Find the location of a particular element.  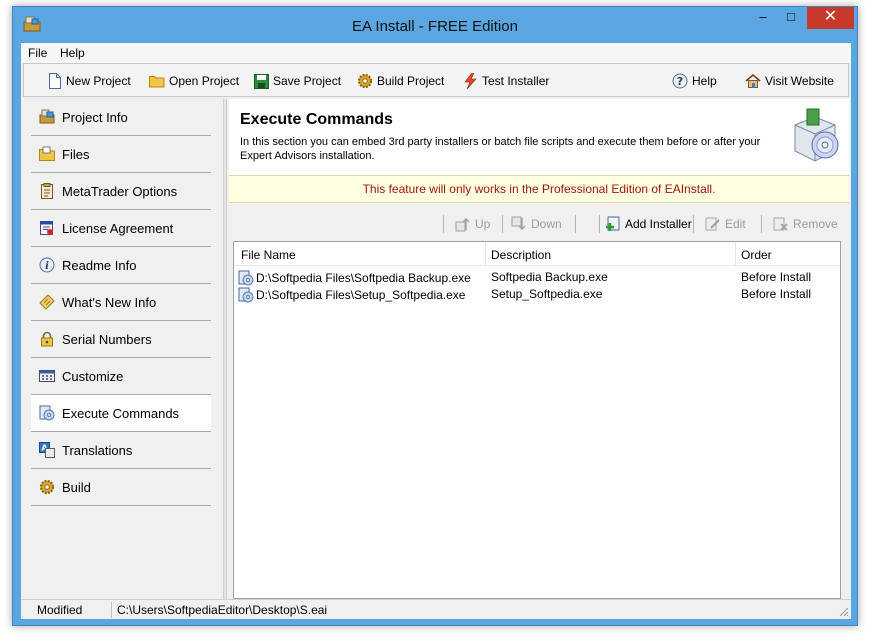

remove-icon is located at coordinates (780, 224).